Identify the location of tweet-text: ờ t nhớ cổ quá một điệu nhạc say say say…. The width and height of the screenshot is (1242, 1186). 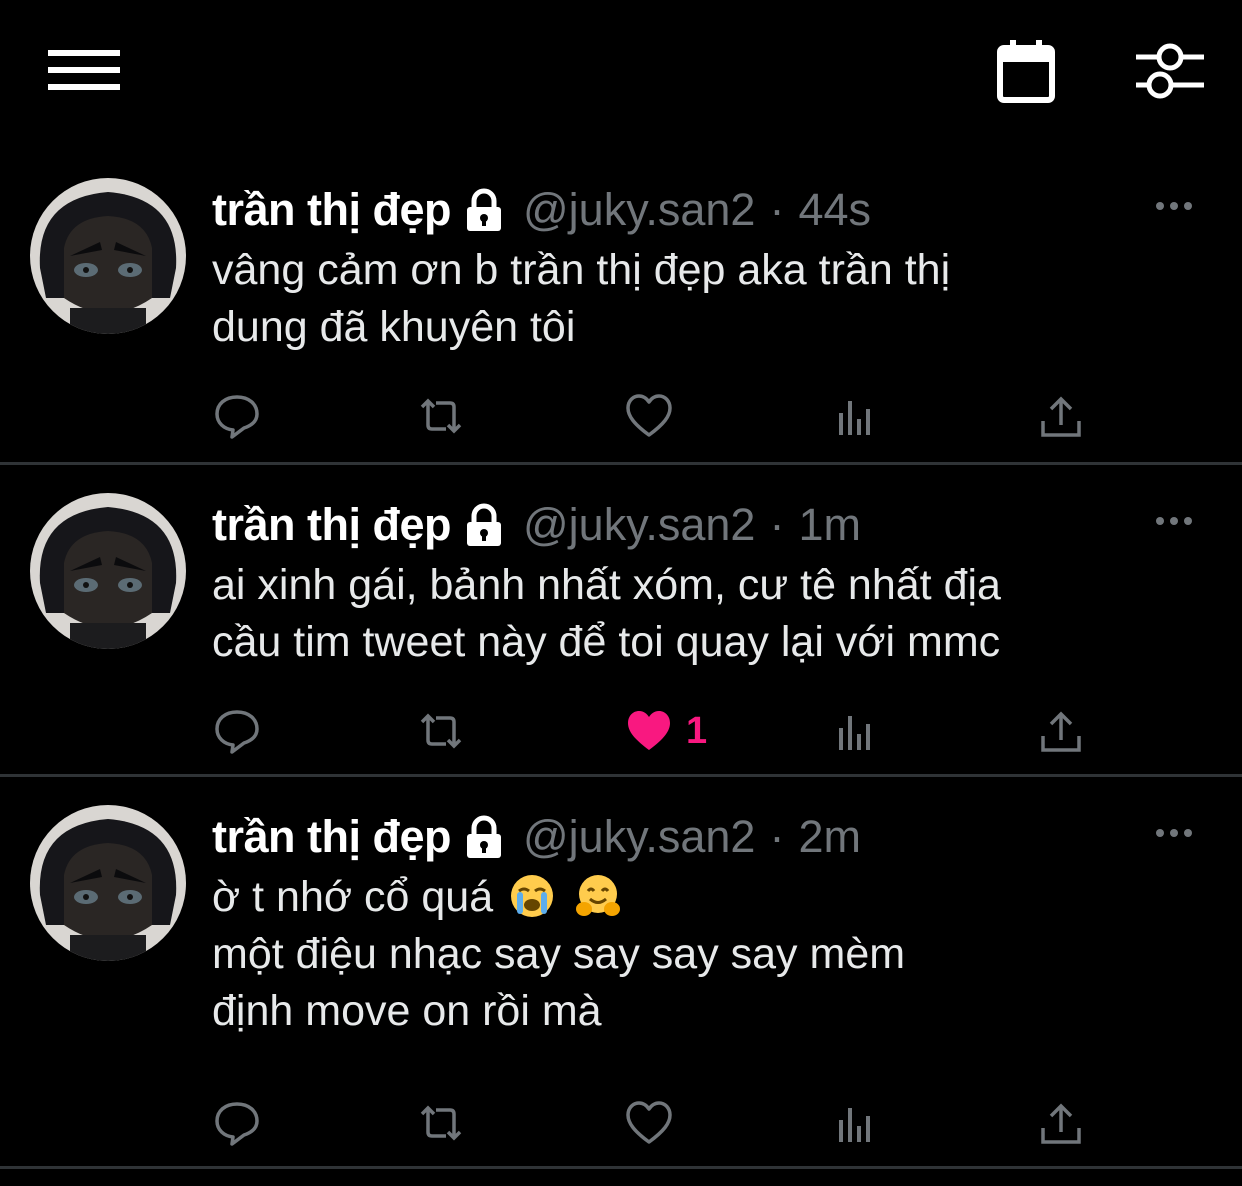
(702, 954).